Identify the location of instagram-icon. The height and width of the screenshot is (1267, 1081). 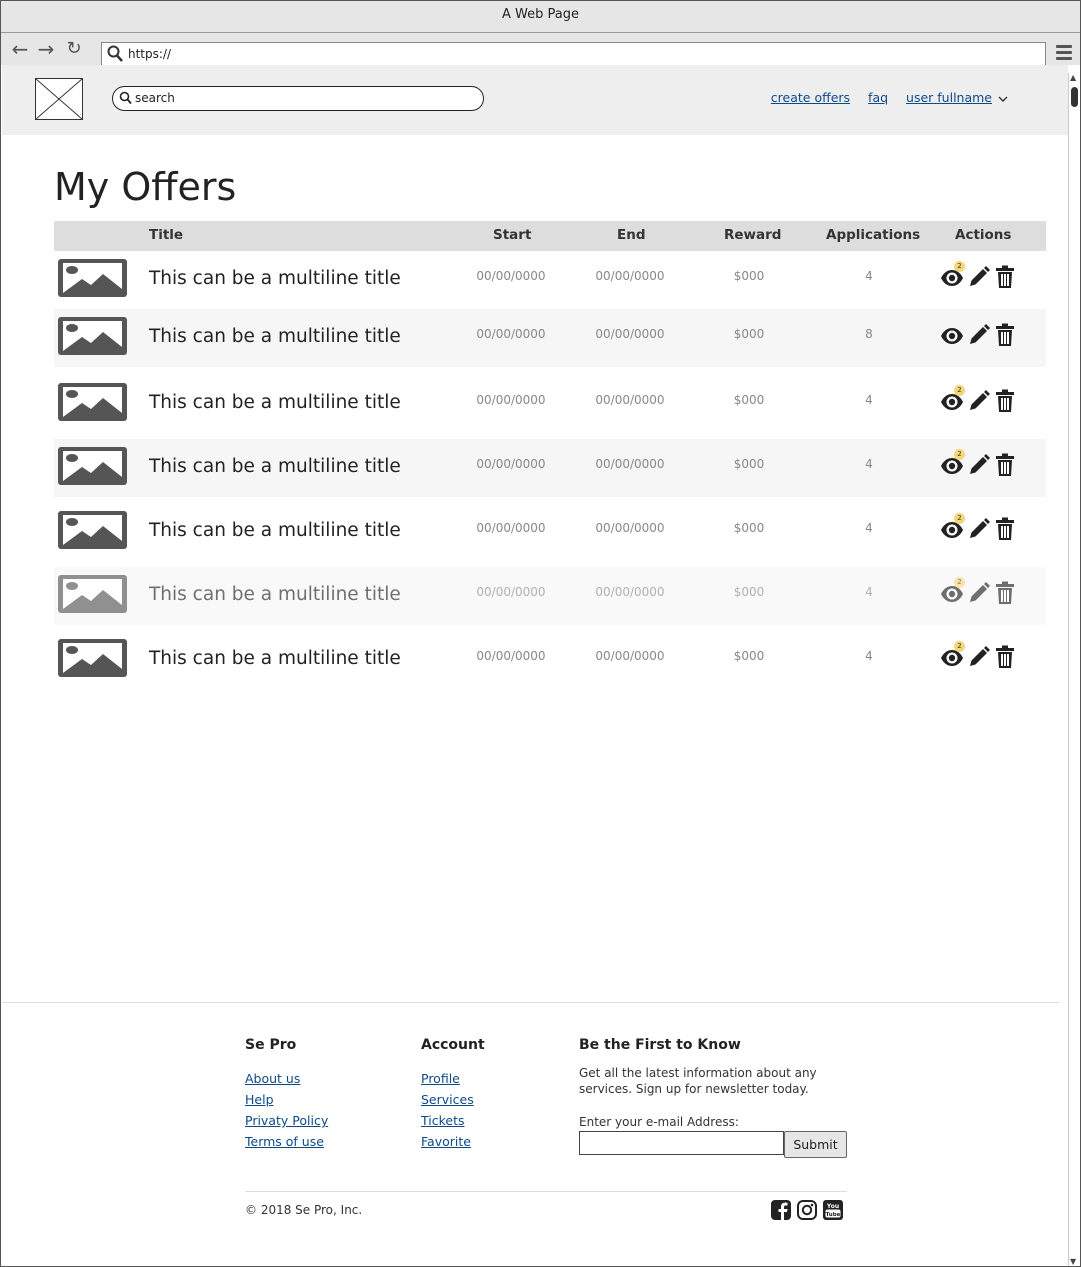
(807, 1210).